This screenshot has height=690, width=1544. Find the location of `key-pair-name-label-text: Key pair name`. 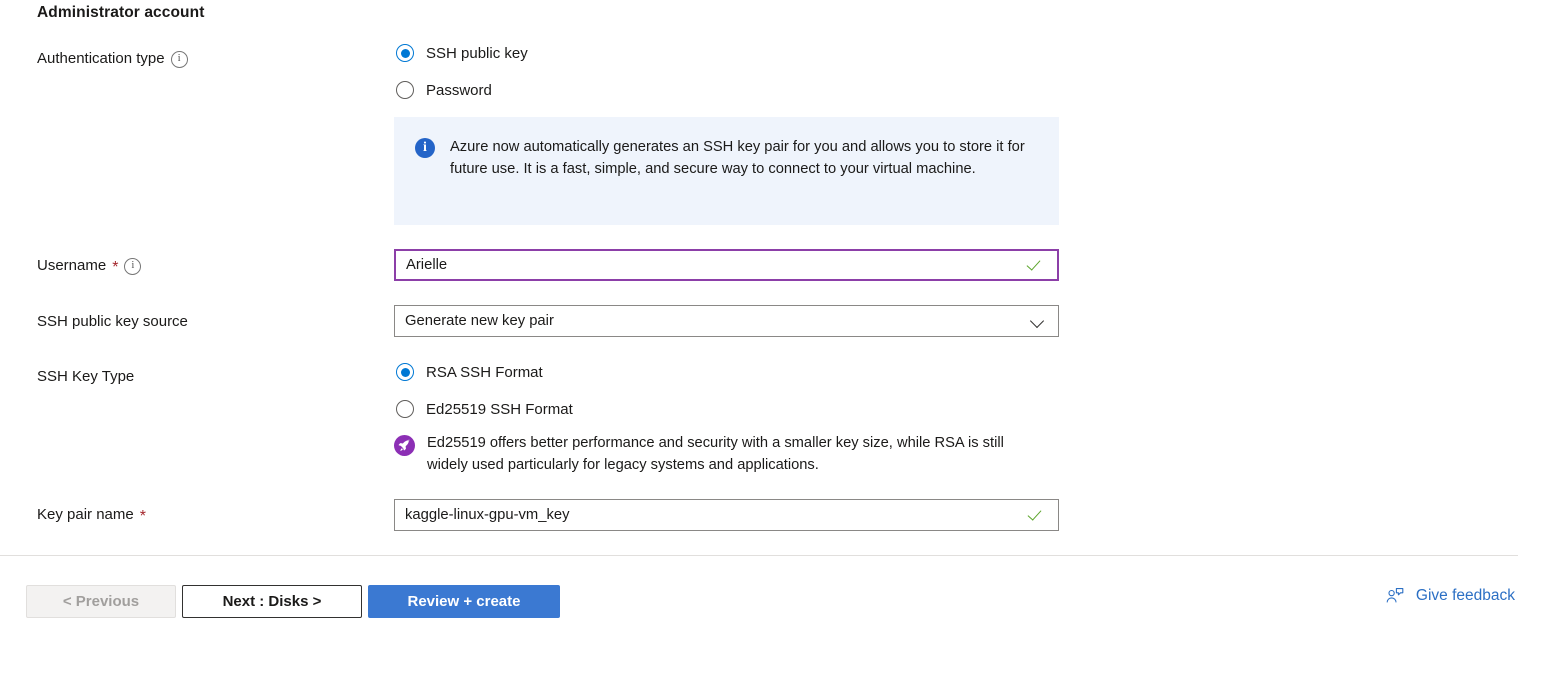

key-pair-name-label-text: Key pair name is located at coordinates (85, 514).